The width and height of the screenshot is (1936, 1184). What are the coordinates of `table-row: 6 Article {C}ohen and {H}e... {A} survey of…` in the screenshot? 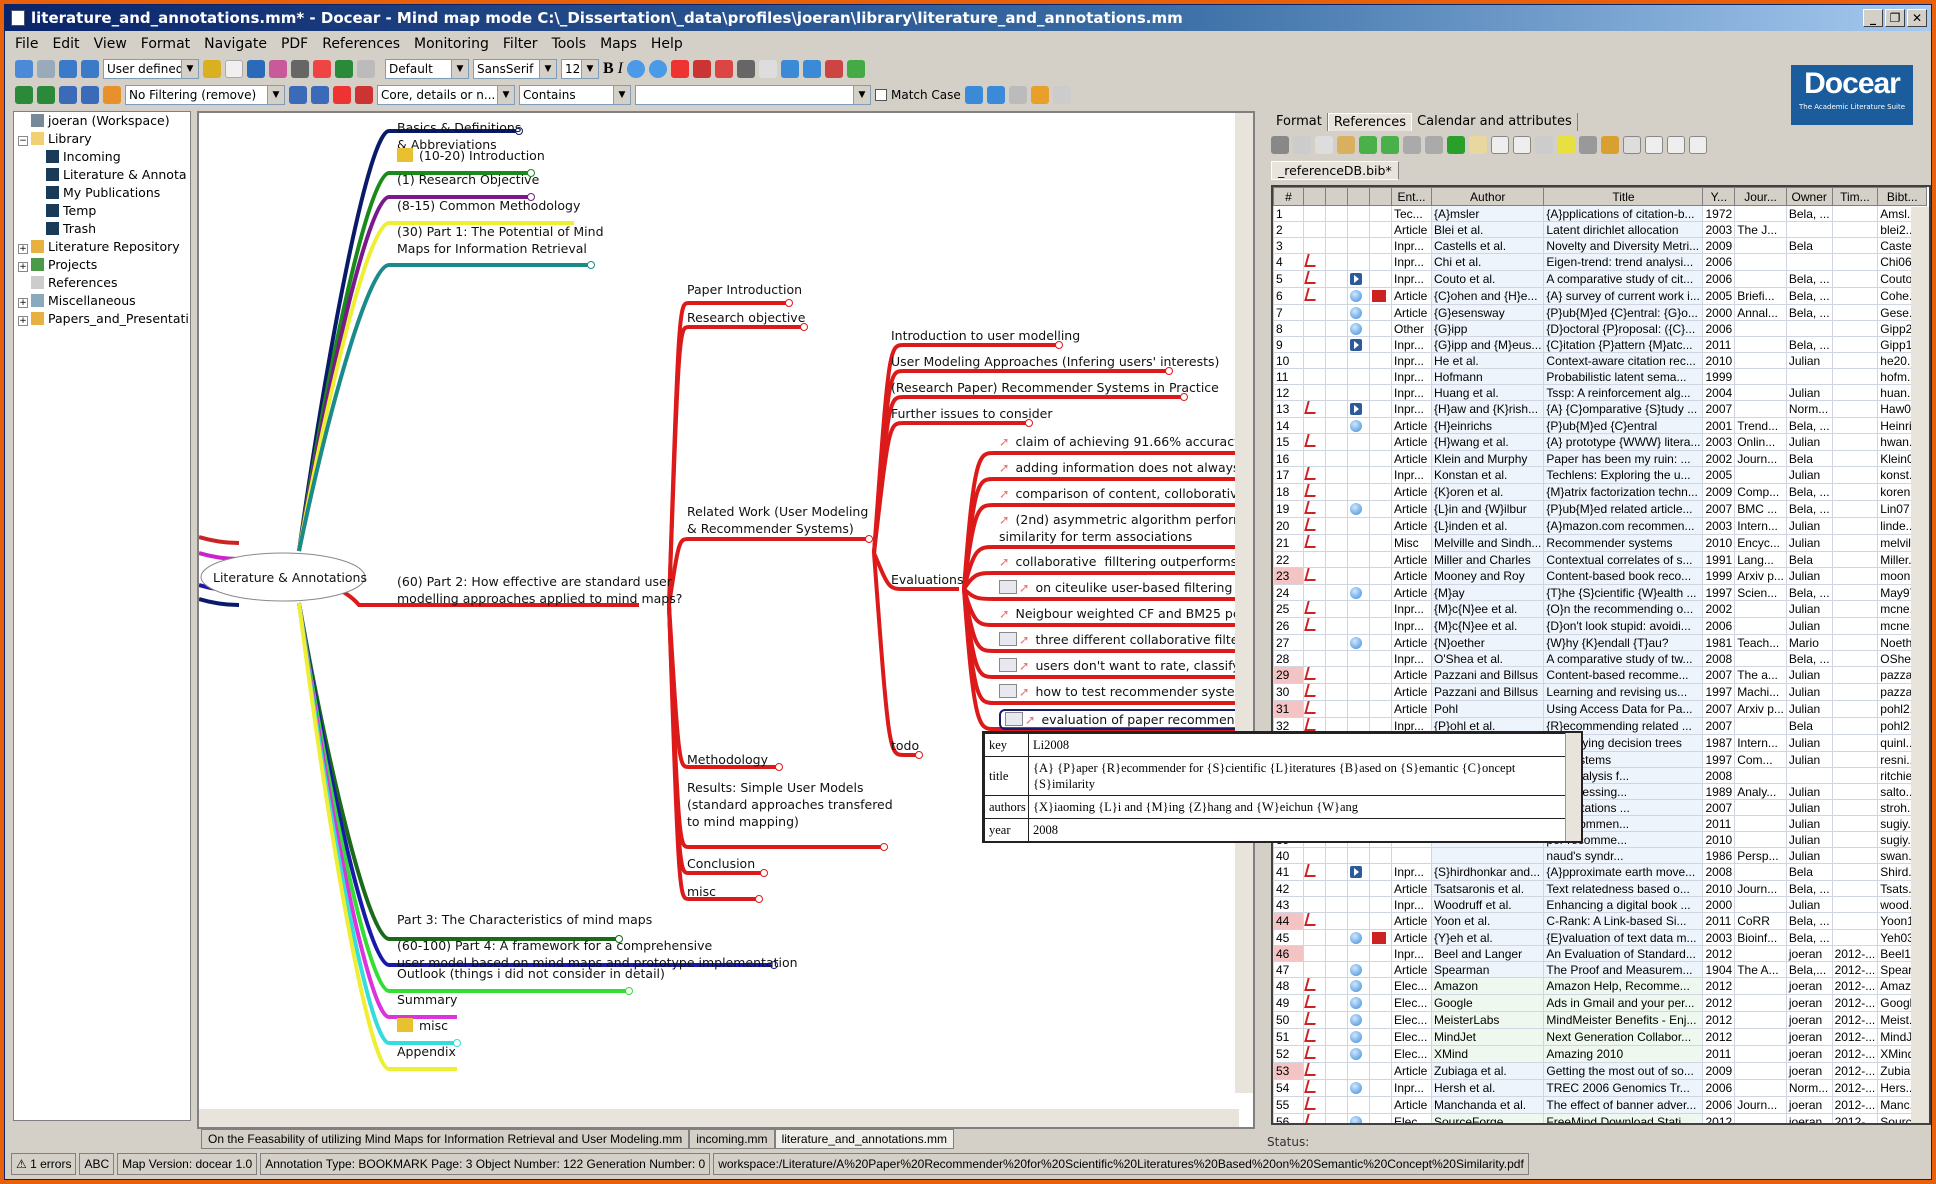 It's located at (1600, 296).